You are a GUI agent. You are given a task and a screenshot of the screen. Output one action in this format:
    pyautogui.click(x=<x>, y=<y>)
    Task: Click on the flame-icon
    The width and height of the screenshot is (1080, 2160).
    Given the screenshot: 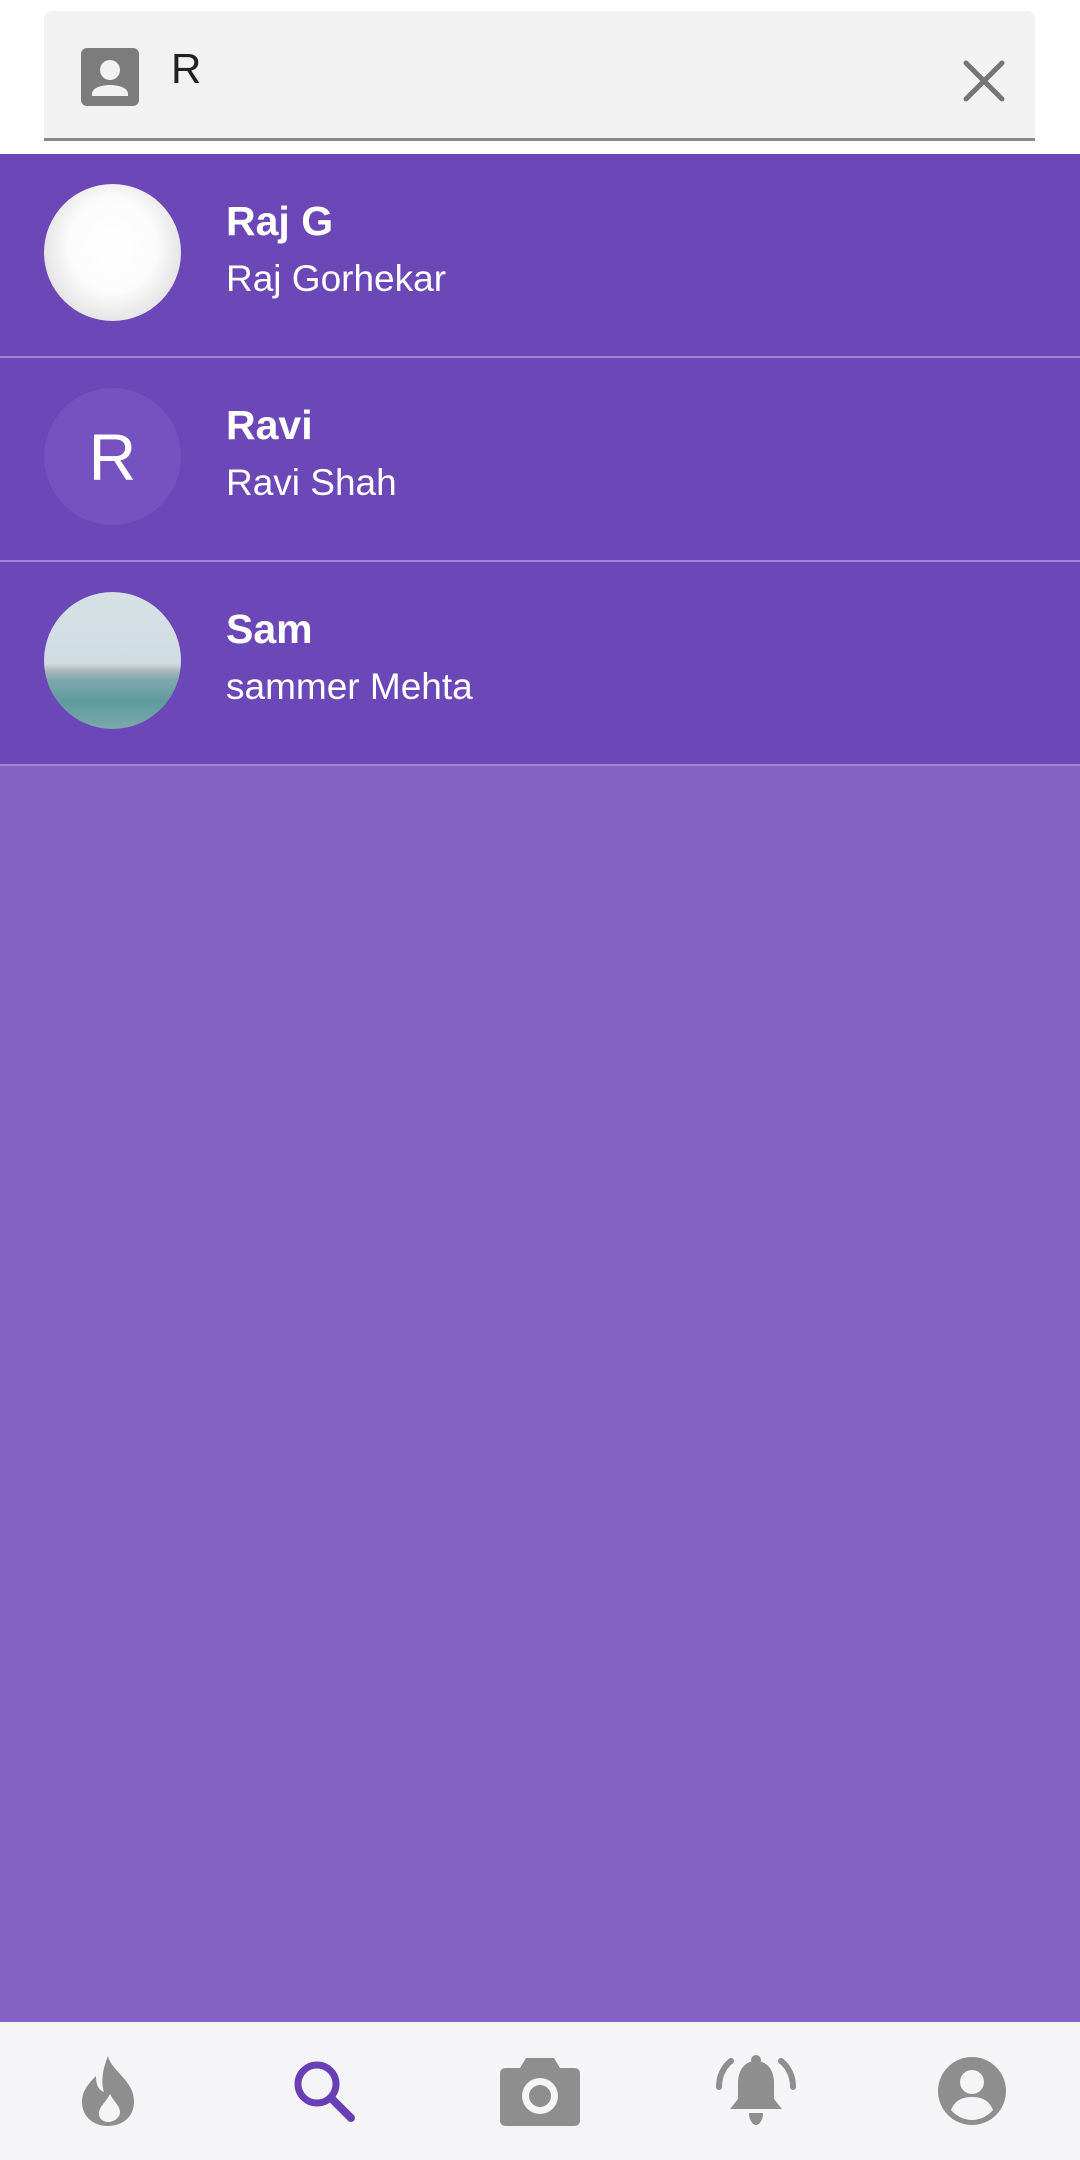 What is the action you would take?
    pyautogui.click(x=108, y=2091)
    